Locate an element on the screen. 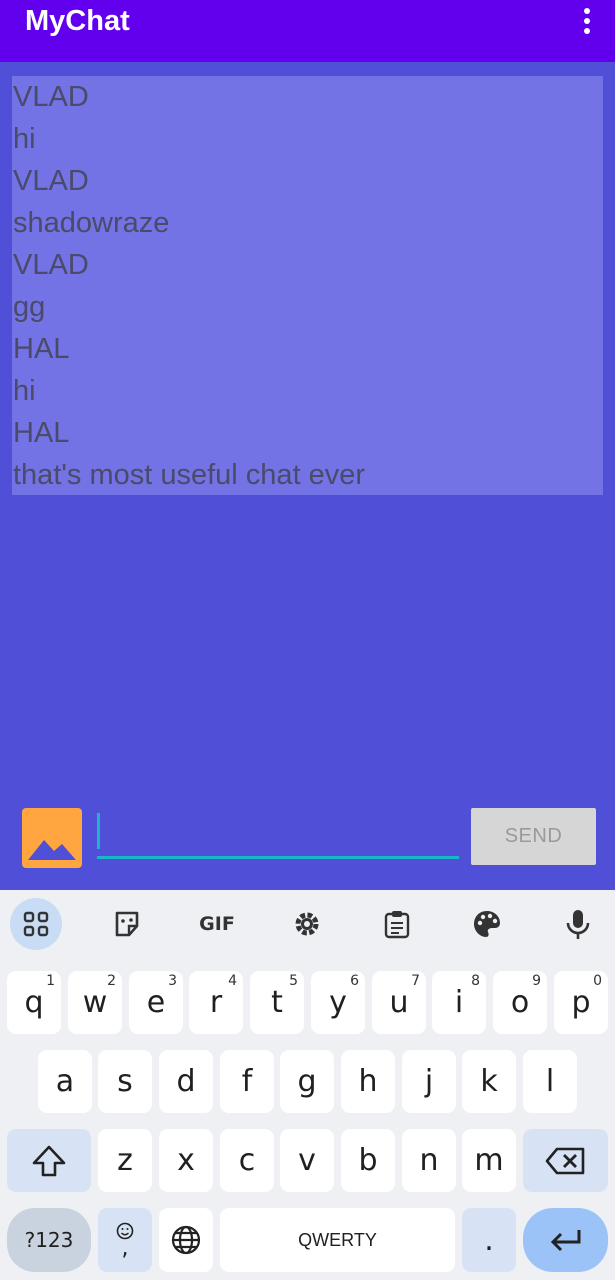 The width and height of the screenshot is (615, 1280). backspace-key is located at coordinates (565, 1160).